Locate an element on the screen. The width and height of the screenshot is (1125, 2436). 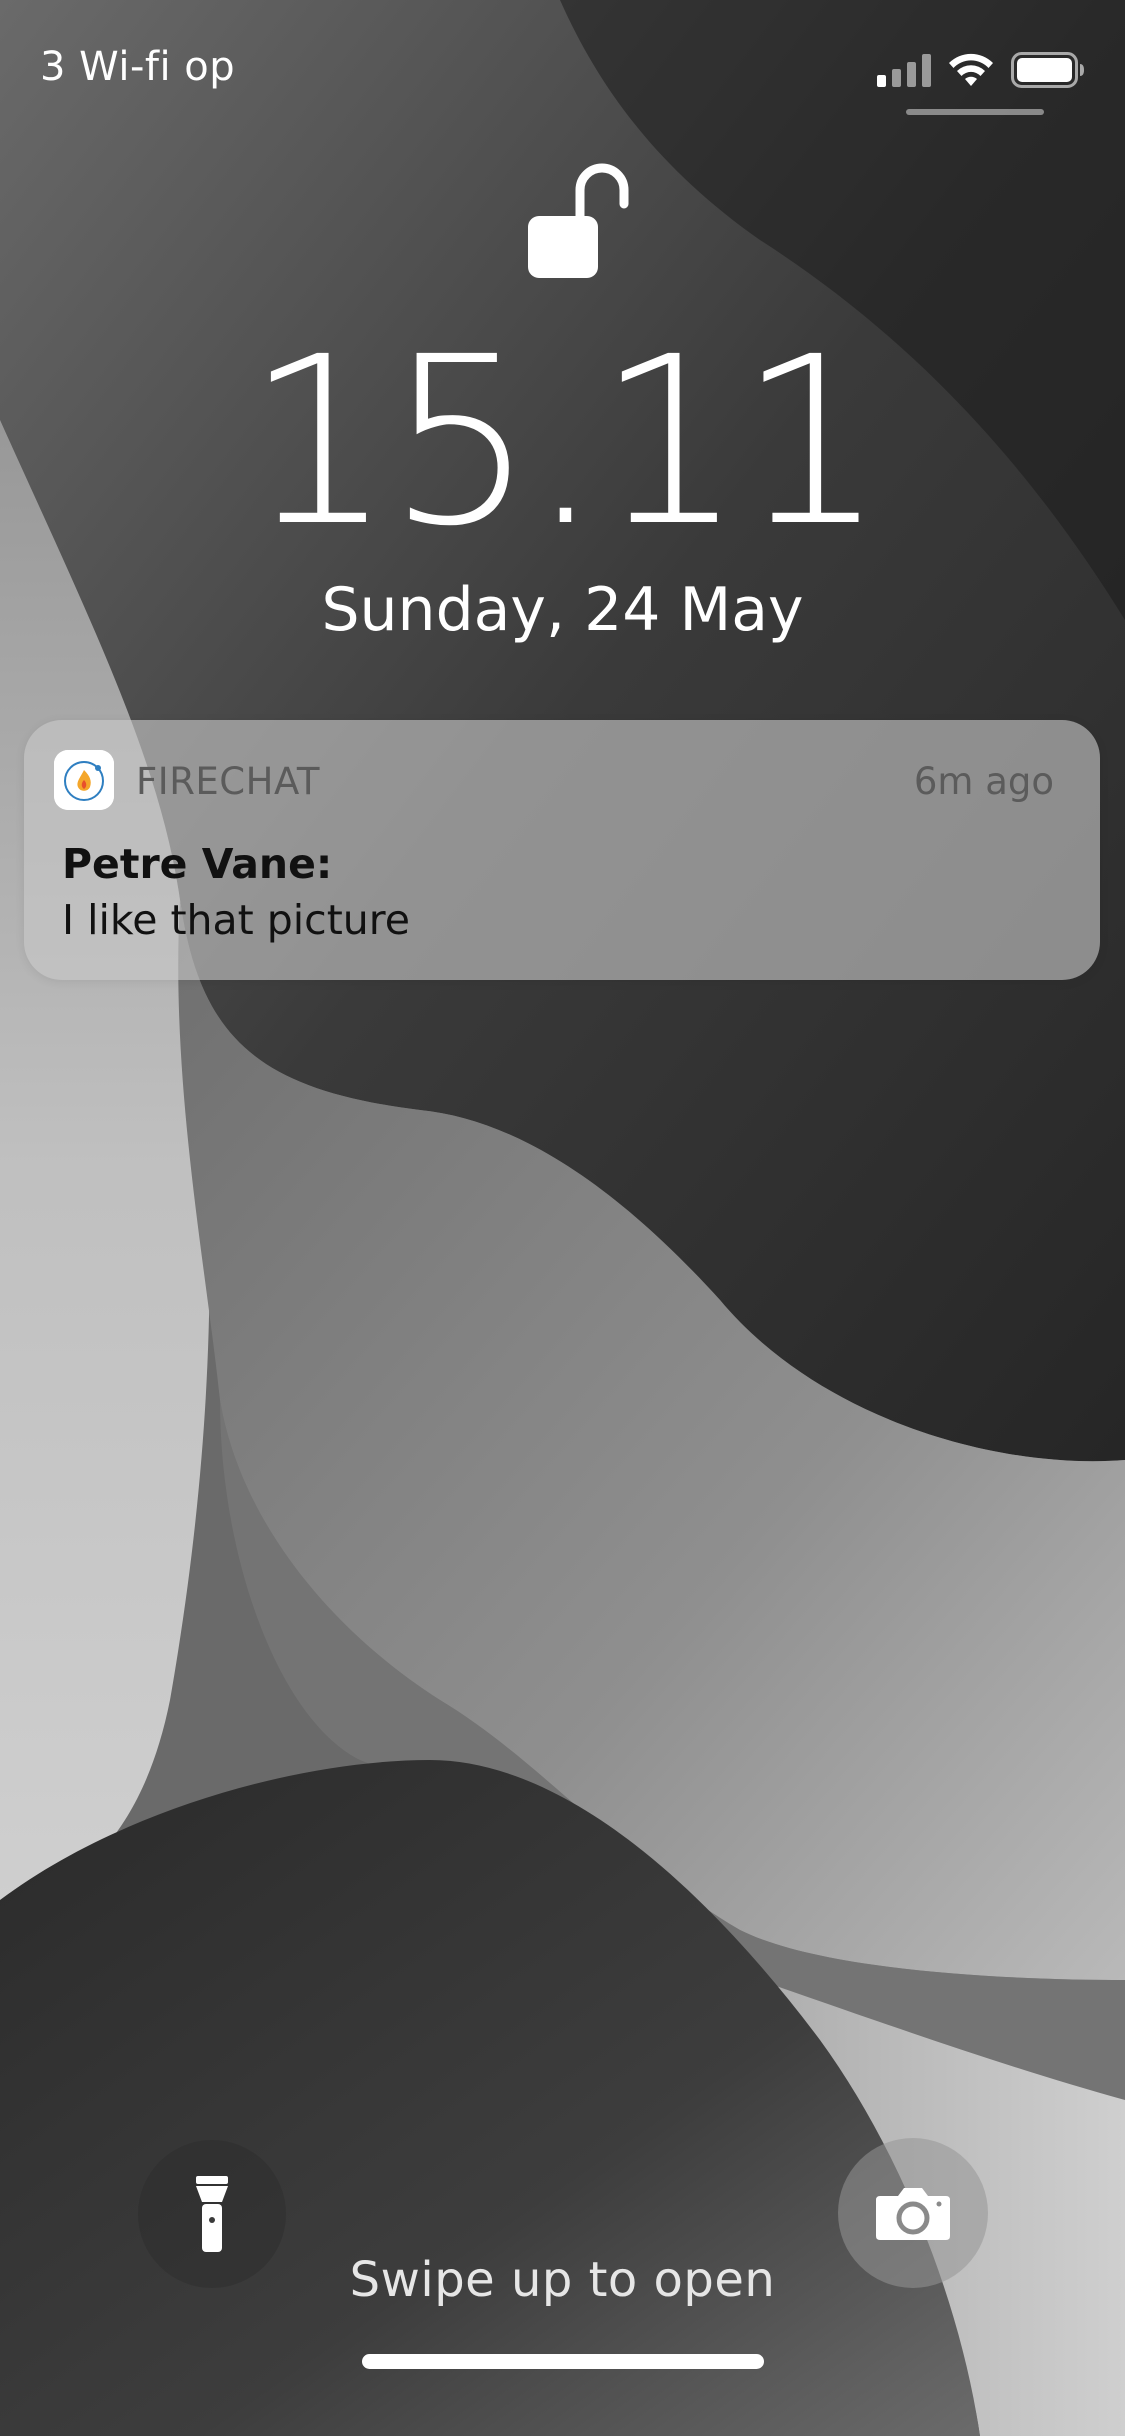
notification-sender: Petre Vane: is located at coordinates (197, 864).